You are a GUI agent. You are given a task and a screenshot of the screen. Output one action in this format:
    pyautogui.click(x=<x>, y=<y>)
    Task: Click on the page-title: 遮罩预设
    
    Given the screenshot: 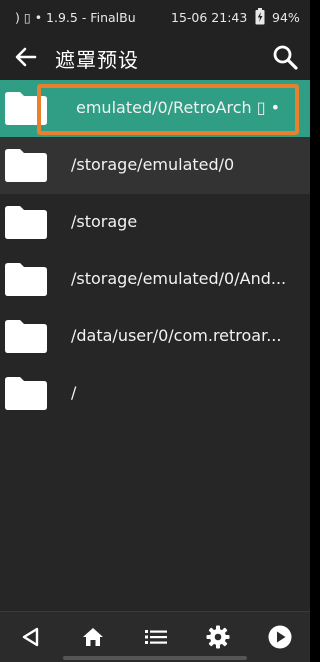 What is the action you would take?
    pyautogui.click(x=97, y=60)
    